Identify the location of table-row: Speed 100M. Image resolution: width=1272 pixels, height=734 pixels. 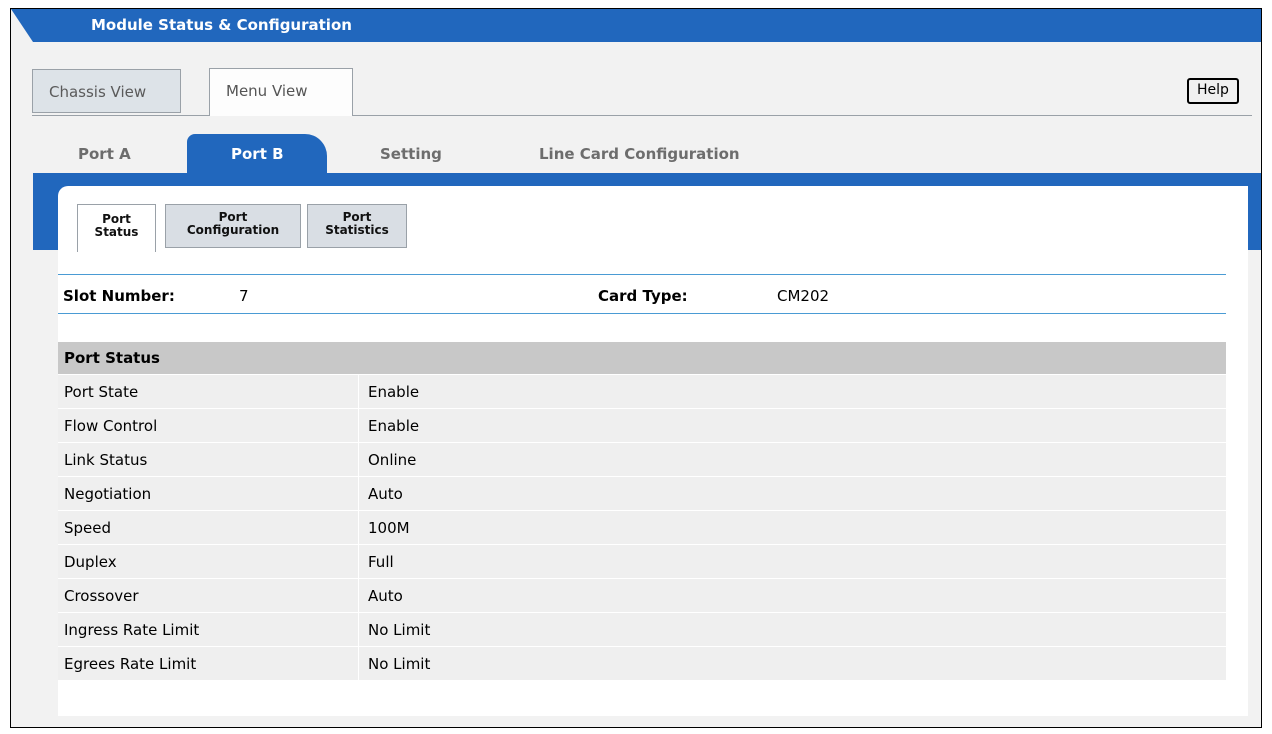
(642, 527).